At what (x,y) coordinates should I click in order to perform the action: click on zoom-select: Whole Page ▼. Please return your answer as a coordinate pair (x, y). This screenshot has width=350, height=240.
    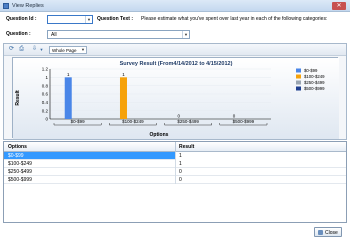
    Looking at the image, I should click on (68, 50).